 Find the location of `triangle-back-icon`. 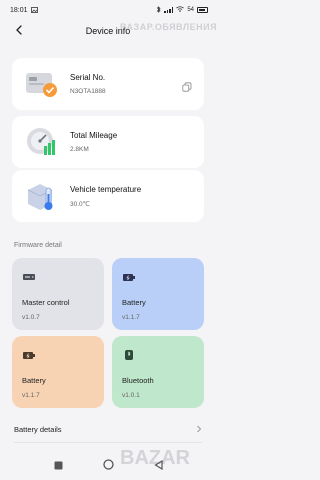

triangle-back-icon is located at coordinates (158, 465).